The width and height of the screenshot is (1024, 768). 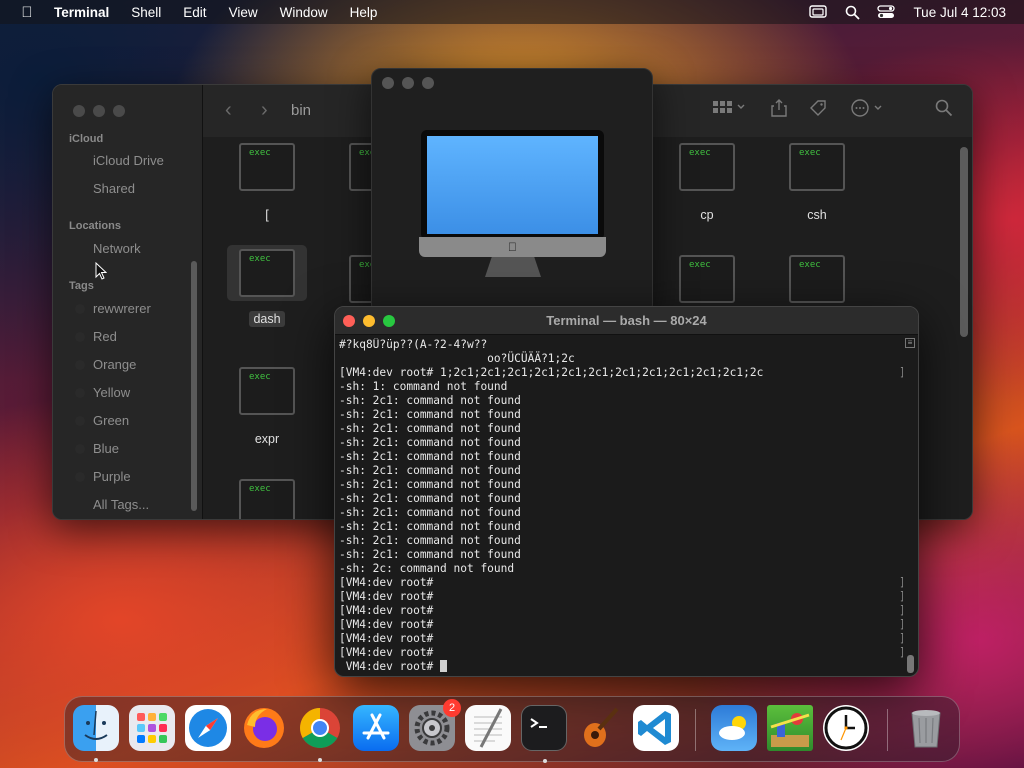 What do you see at coordinates (600, 728) in the screenshot?
I see `dock-garageband-icon` at bounding box center [600, 728].